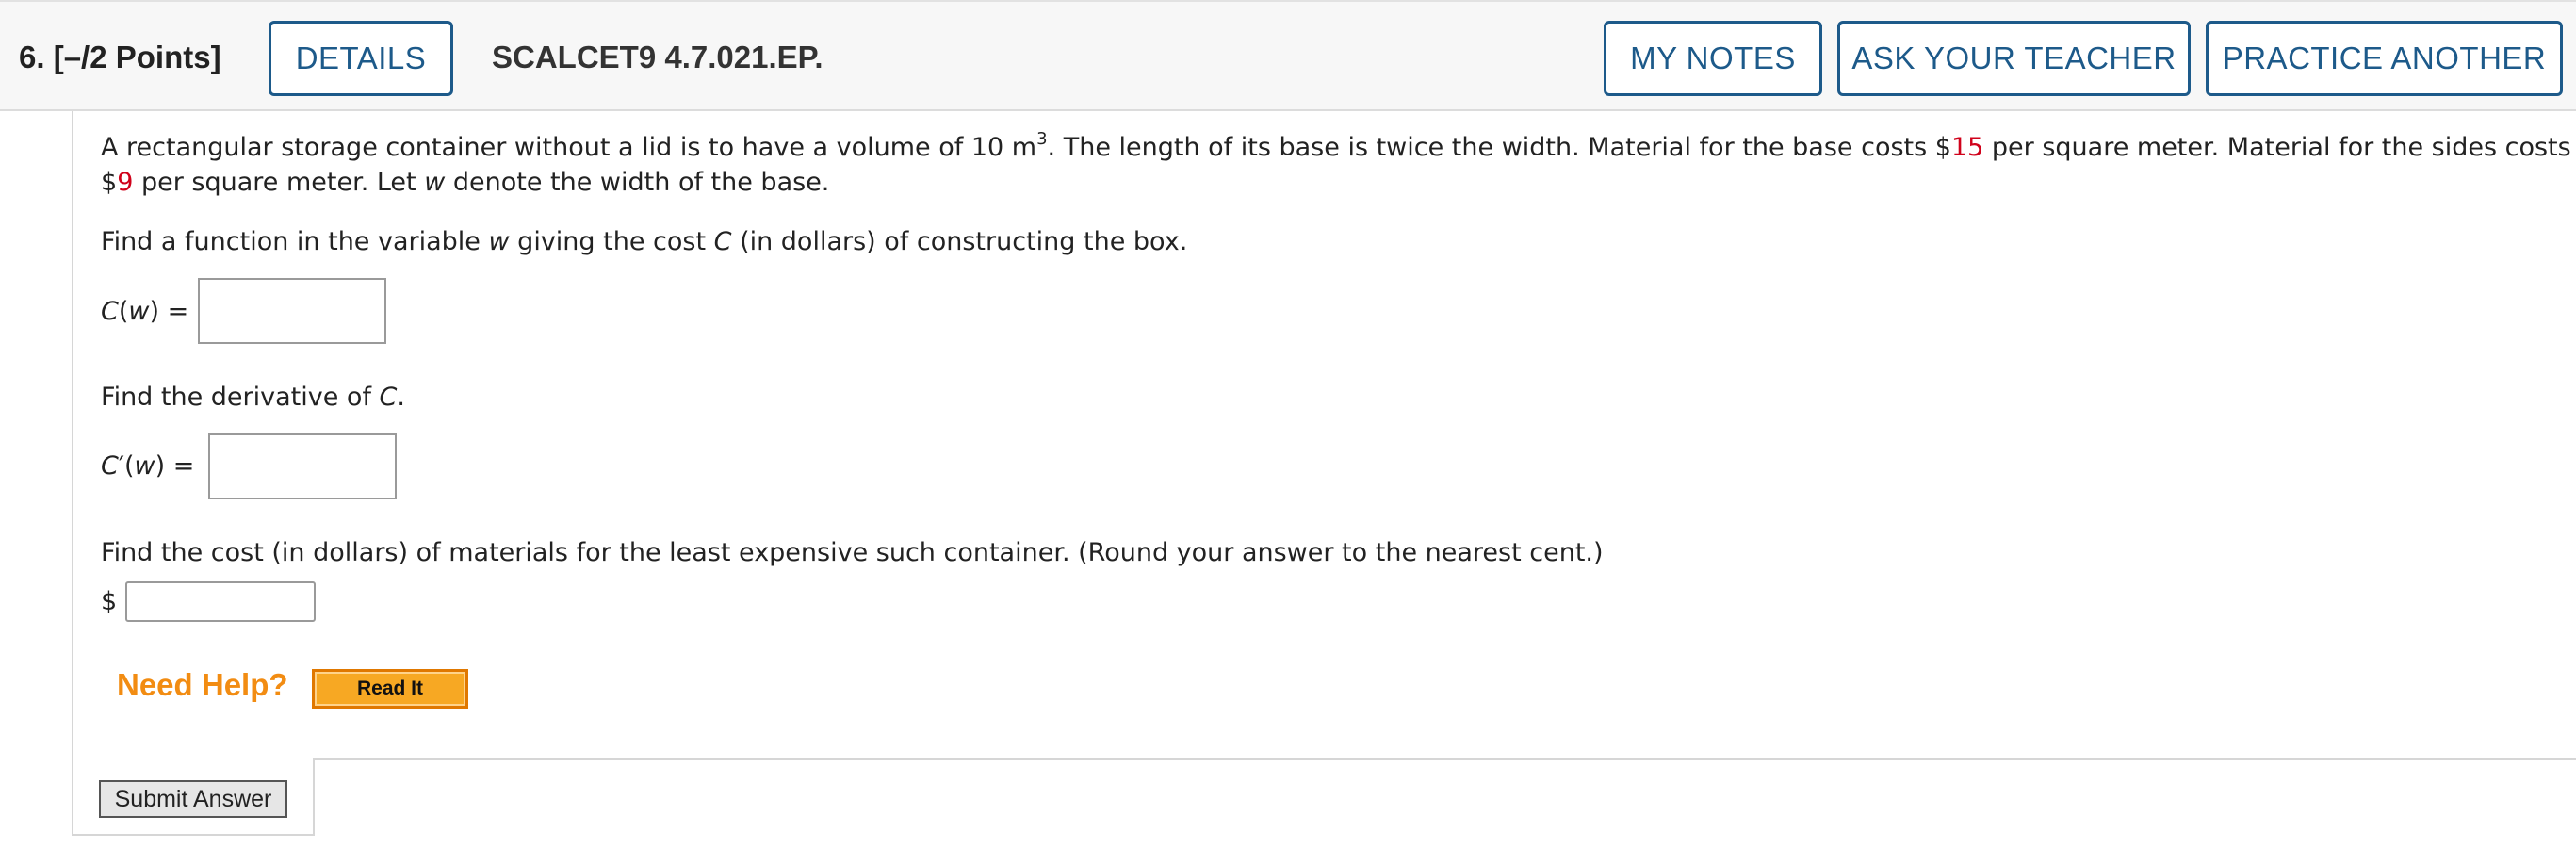 This screenshot has height=850, width=2576. I want to click on read-it-button: Read It, so click(390, 689).